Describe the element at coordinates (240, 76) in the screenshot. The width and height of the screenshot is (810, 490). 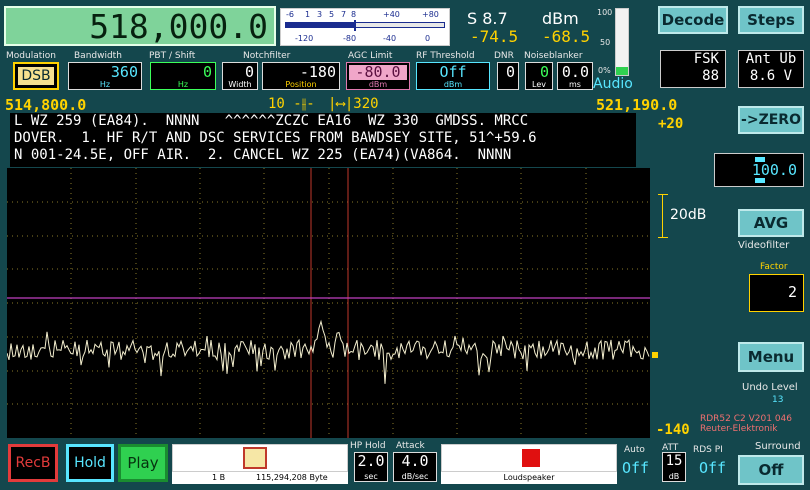
I see `notch-width-box: 0 Width` at that location.